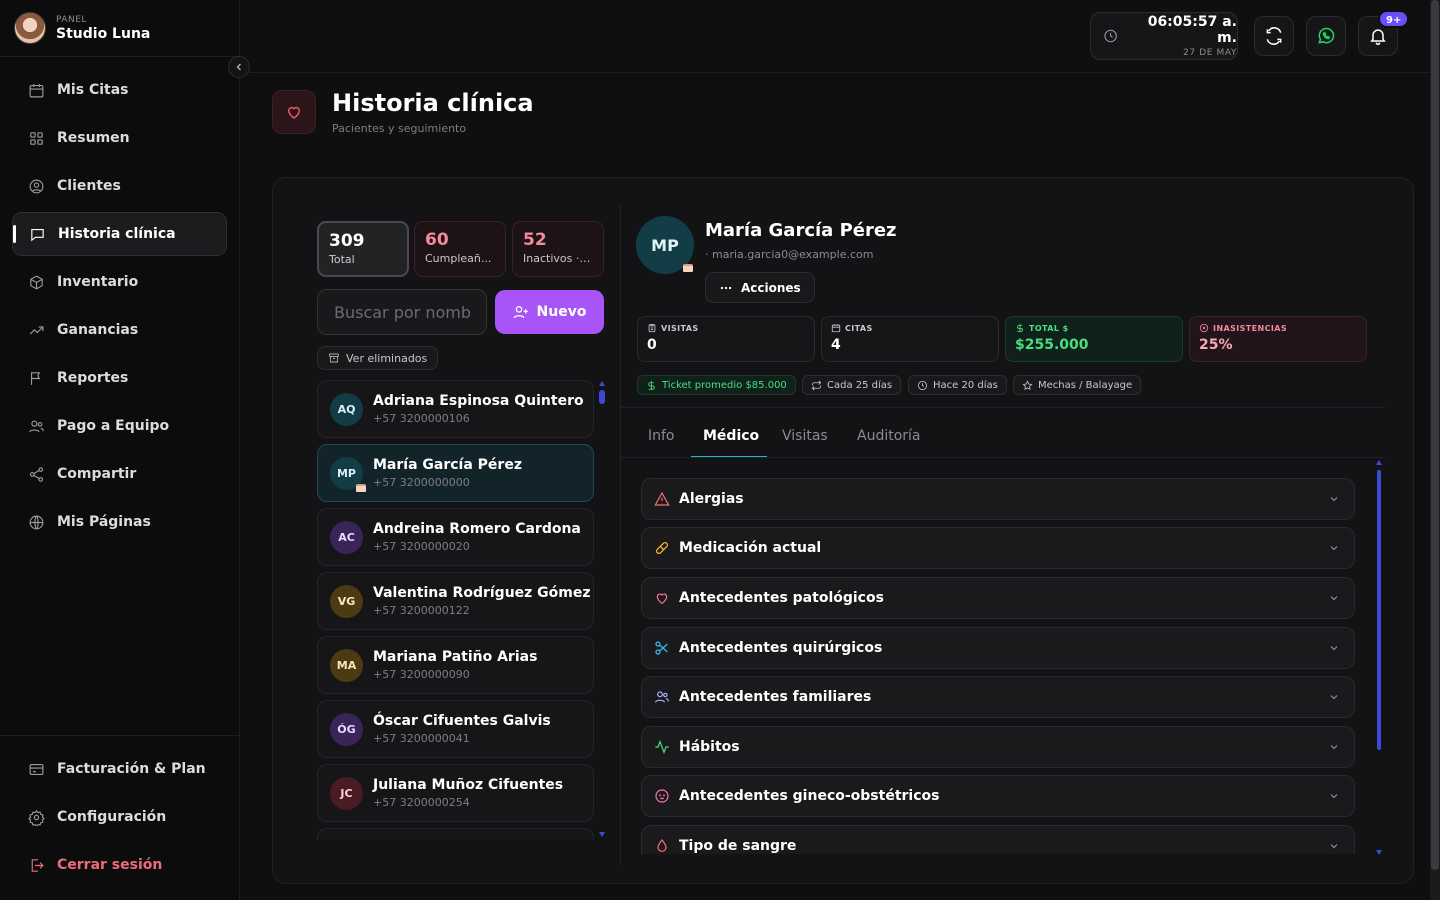 The height and width of the screenshot is (900, 1440). What do you see at coordinates (998, 697) in the screenshot?
I see `section-familiares: Antecedentes familiares` at bounding box center [998, 697].